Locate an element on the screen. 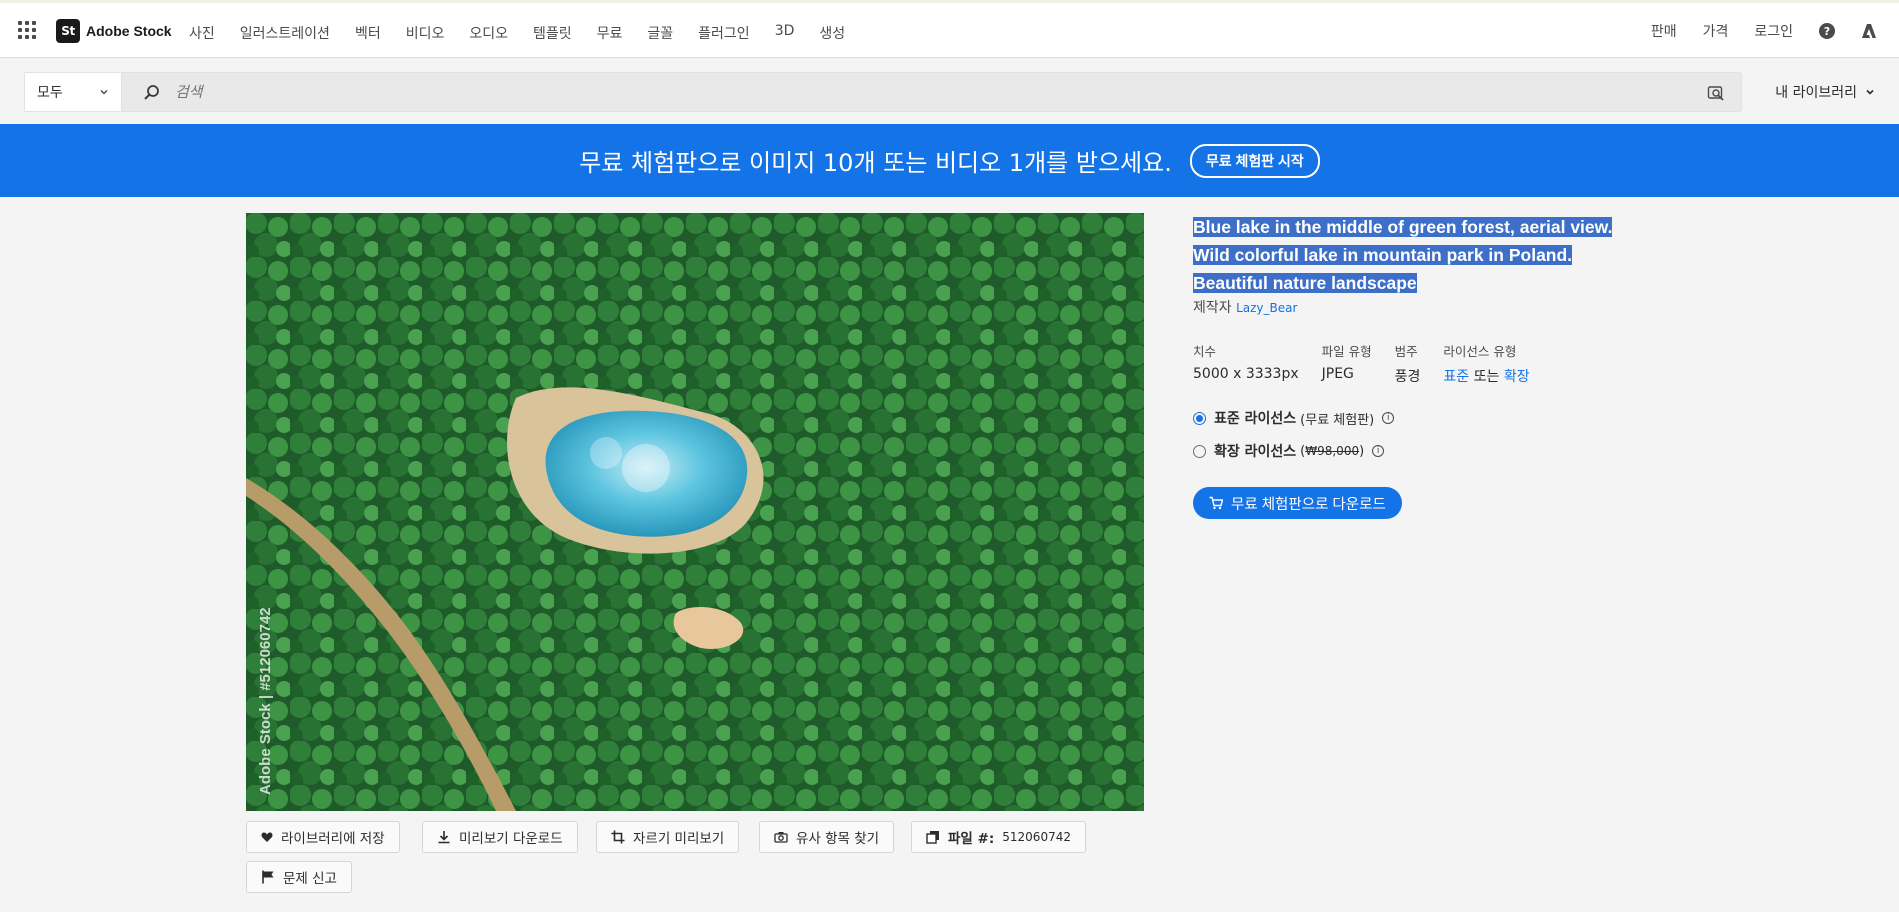  file-number-label: 파일 #: is located at coordinates (971, 839).